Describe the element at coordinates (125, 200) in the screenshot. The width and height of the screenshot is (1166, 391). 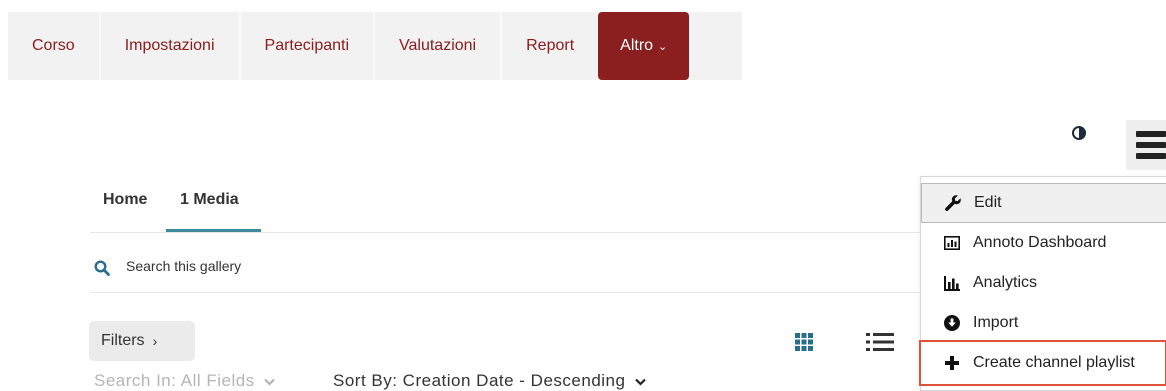
I see `tab-home: Home` at that location.